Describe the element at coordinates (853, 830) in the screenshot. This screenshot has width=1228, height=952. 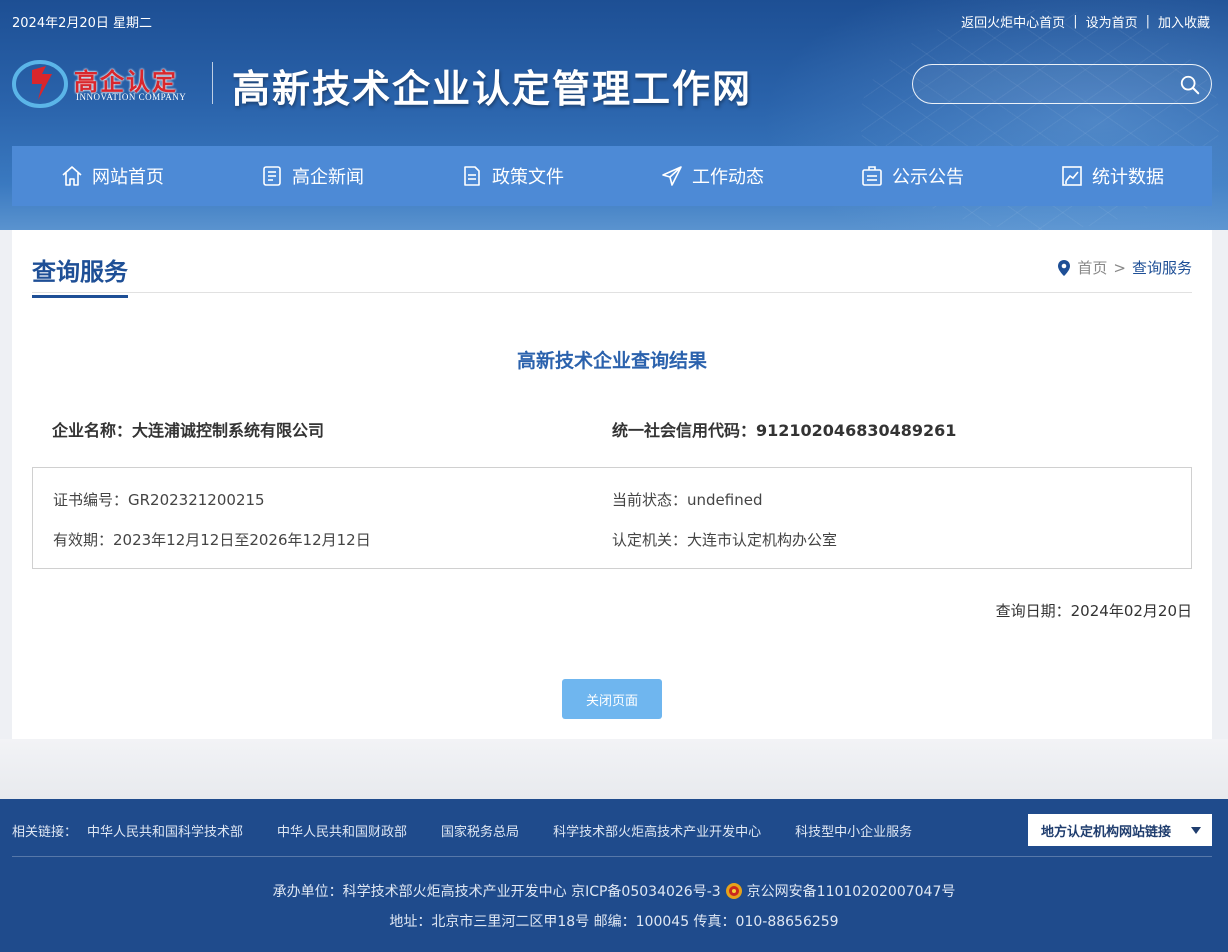
I see `footer-link-sme: 科技型中小企业服务` at that location.